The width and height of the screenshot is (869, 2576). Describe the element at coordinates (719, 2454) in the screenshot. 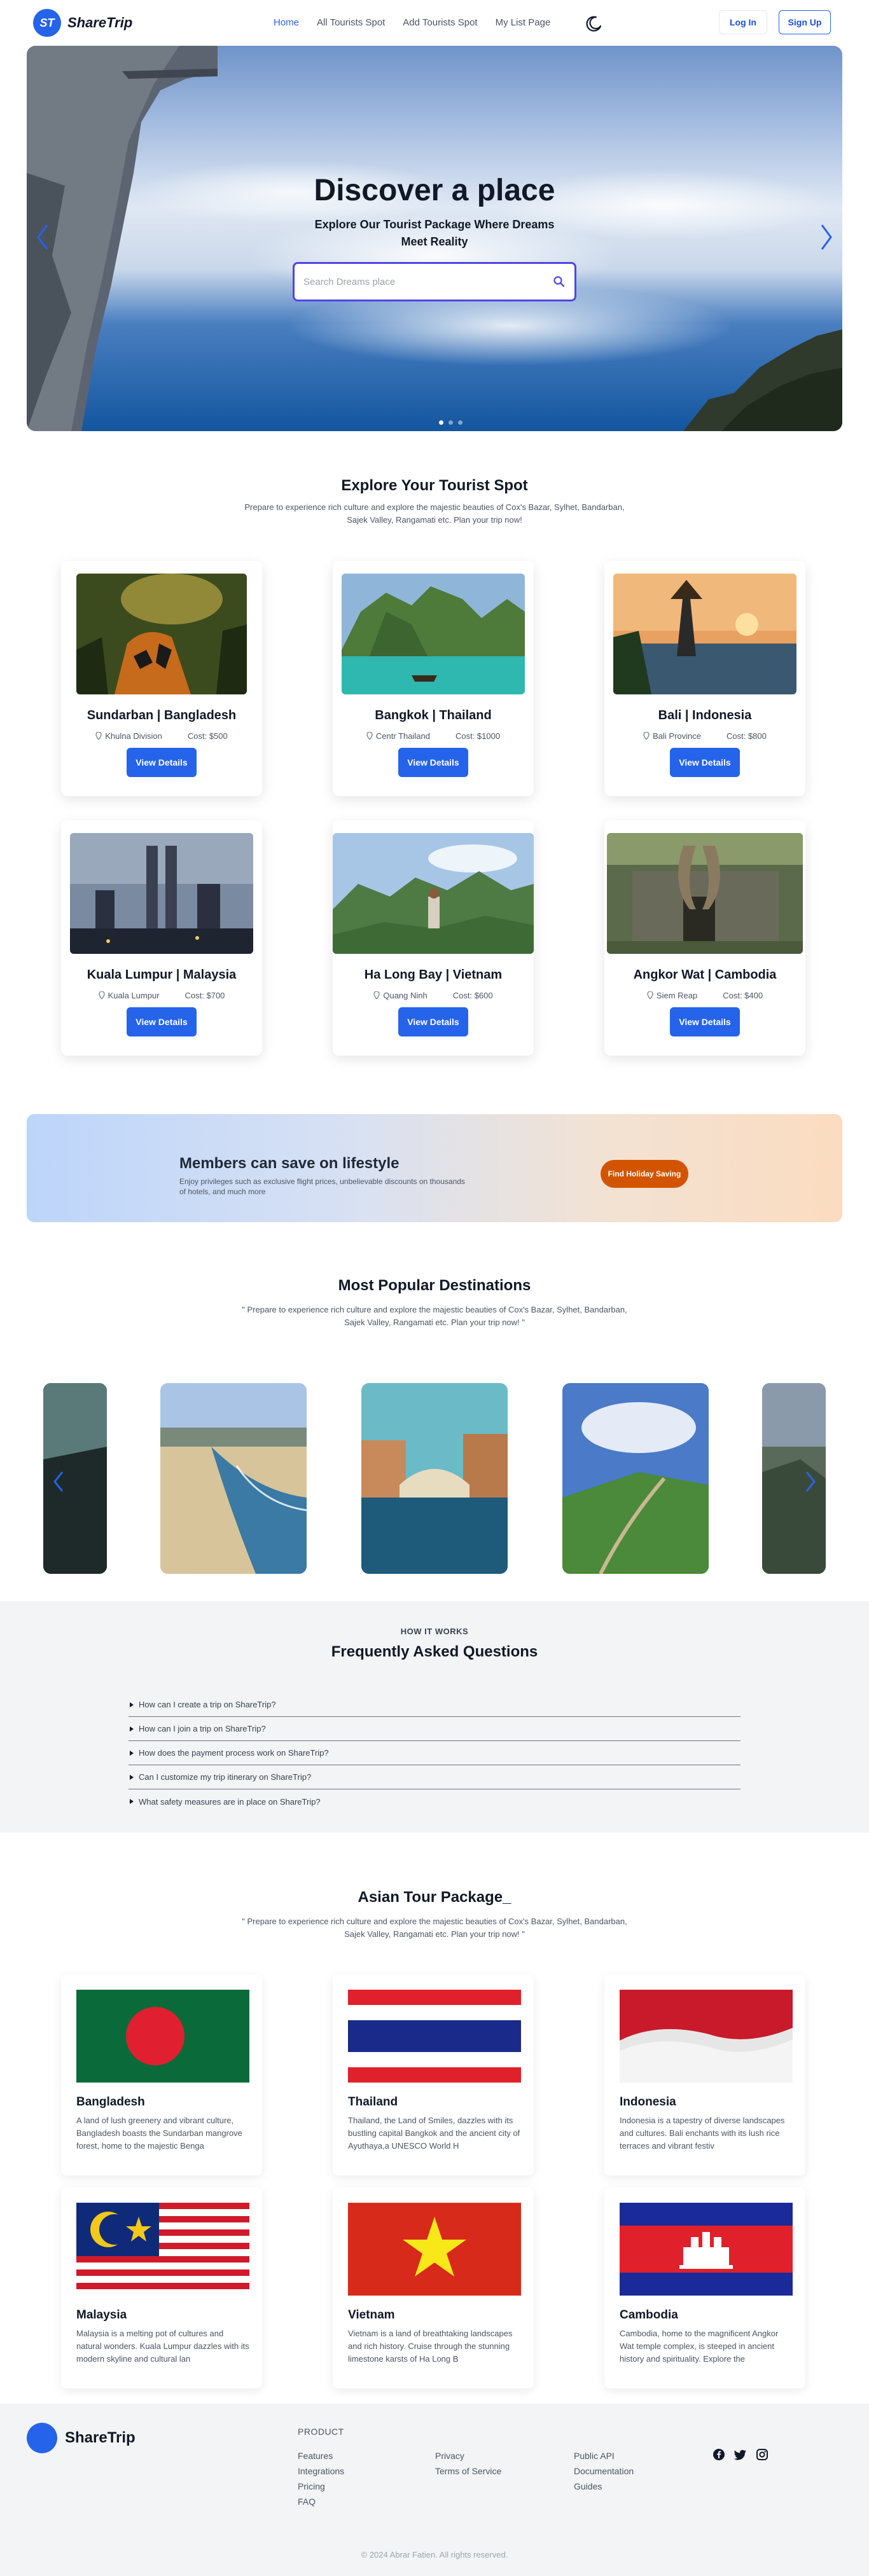

I see `facebook-icon` at that location.